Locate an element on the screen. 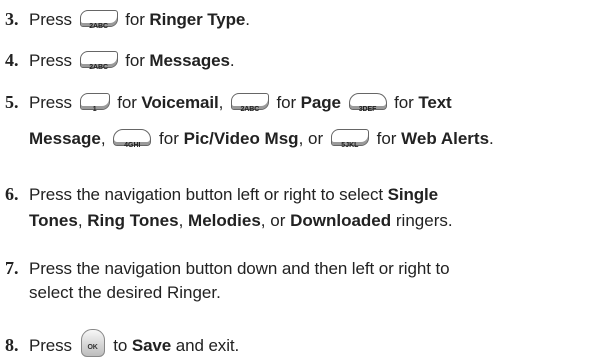 Image resolution: width=603 pixels, height=360 pixels. single-label: Single is located at coordinates (413, 194).